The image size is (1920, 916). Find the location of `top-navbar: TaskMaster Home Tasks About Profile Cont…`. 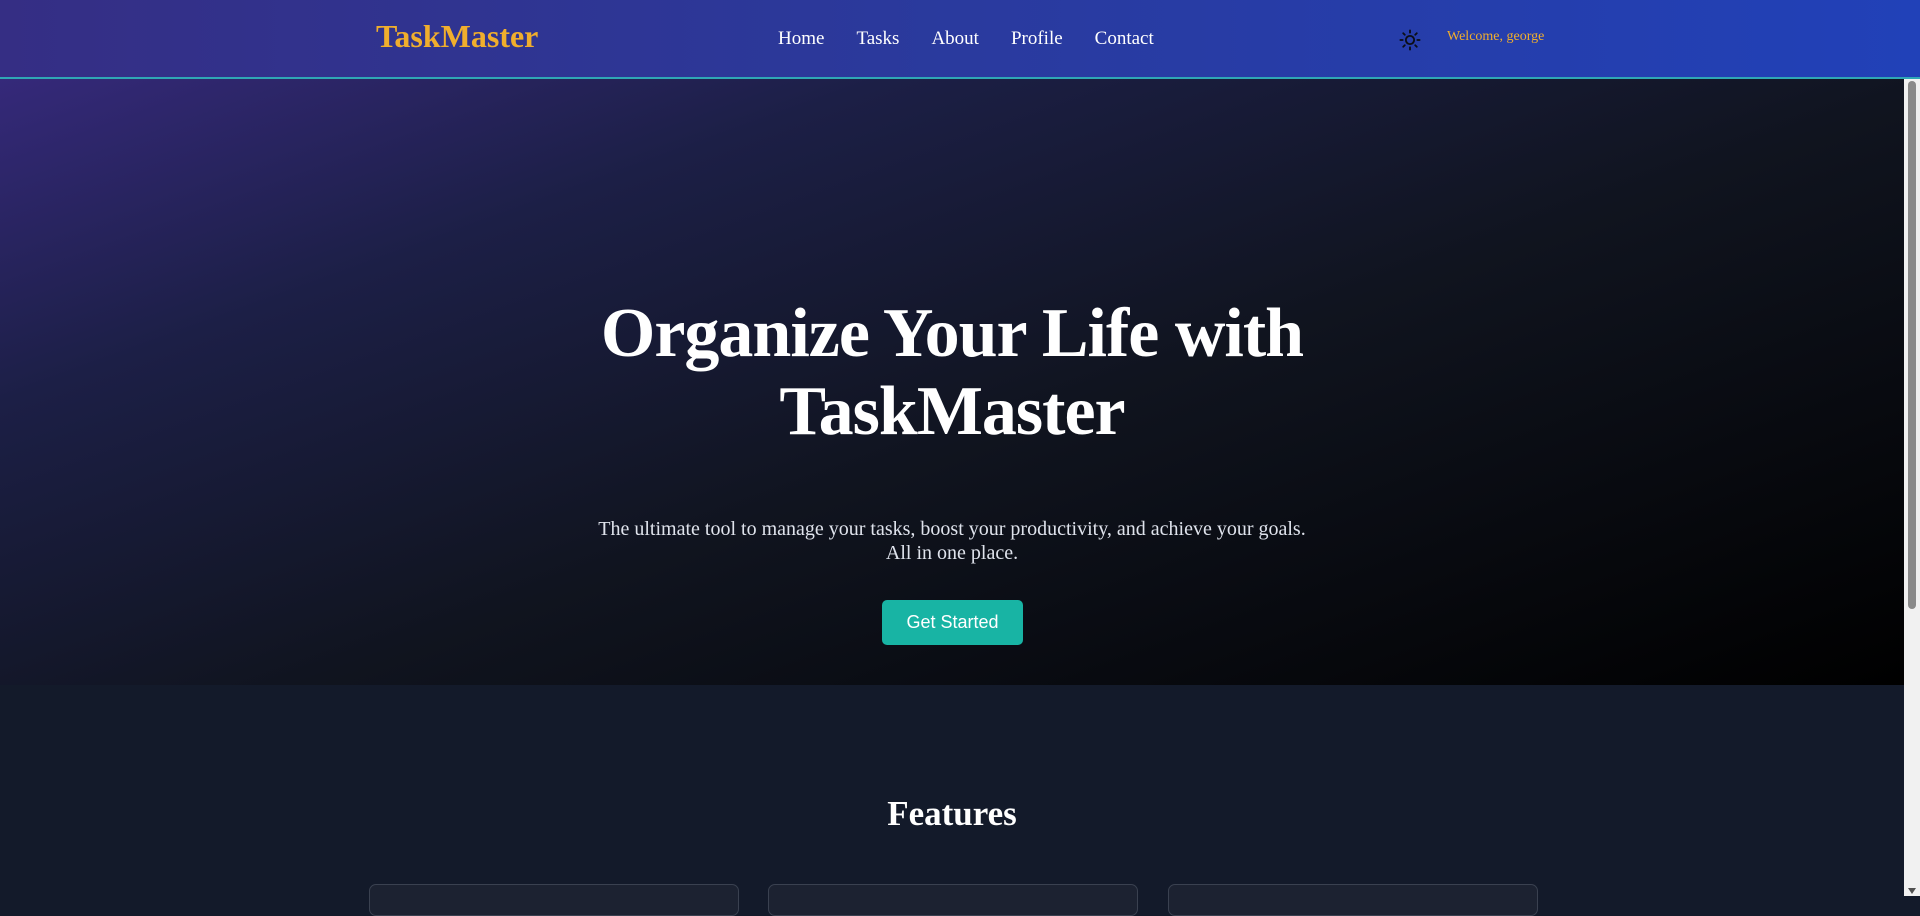

top-navbar: TaskMaster Home Tasks About Profile Cont… is located at coordinates (960, 39).